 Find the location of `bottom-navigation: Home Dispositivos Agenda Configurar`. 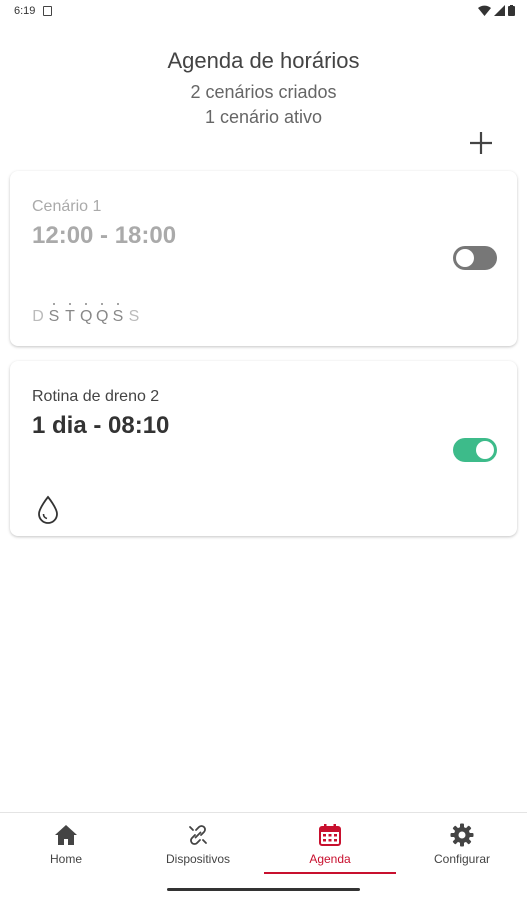

bottom-navigation: Home Dispositivos Agenda Configurar is located at coordinates (263, 856).